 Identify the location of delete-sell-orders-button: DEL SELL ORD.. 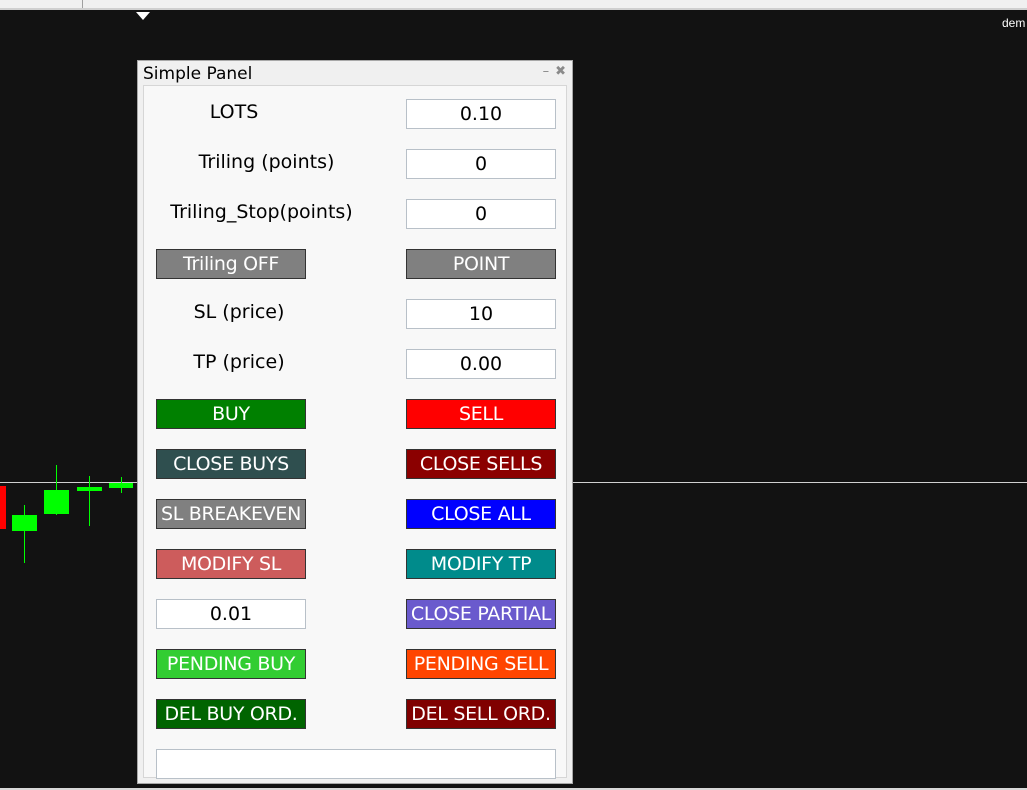
(481, 714).